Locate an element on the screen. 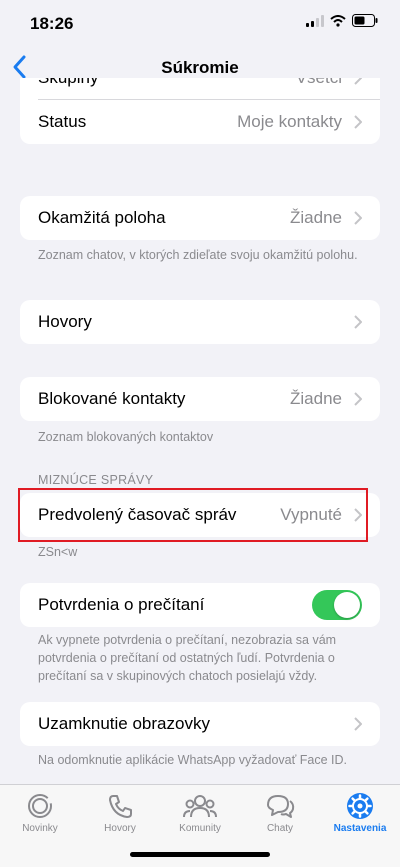  tab-communities: Komunity is located at coordinates (200, 812).